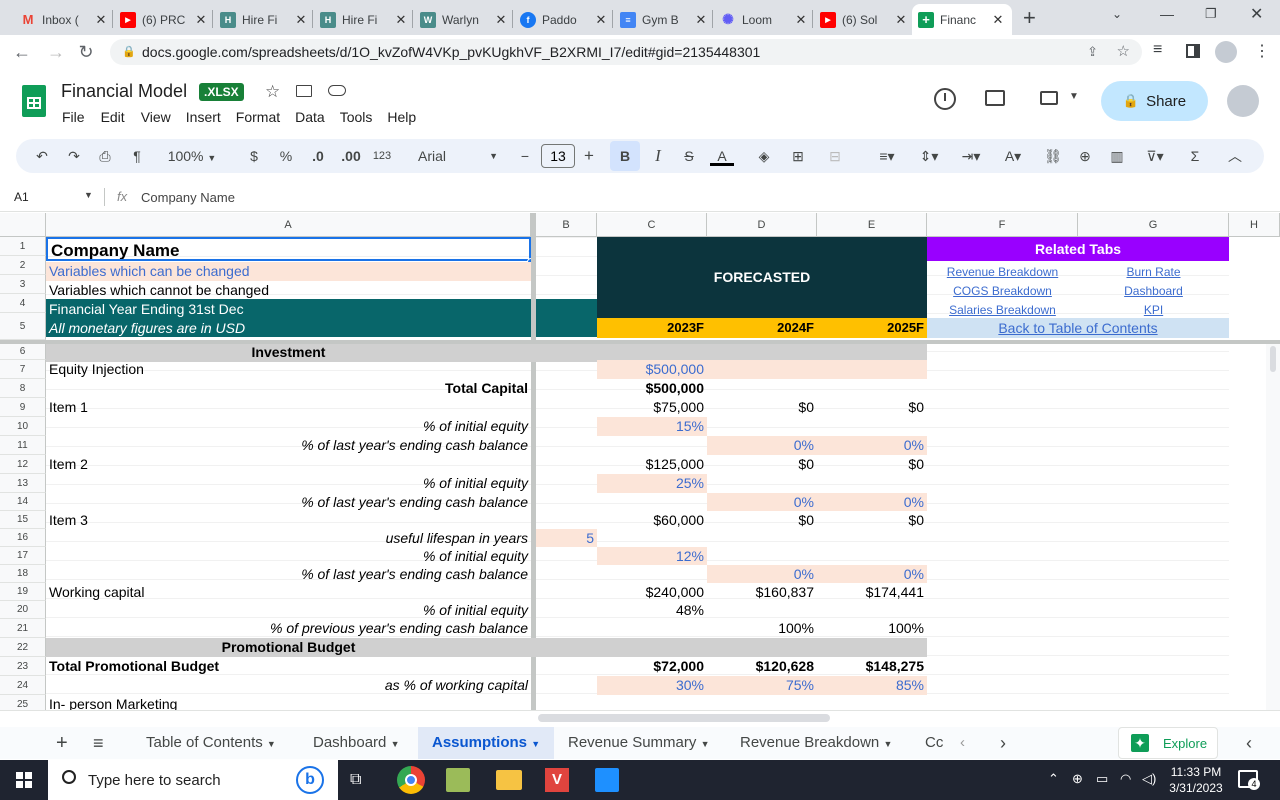  I want to click on as-pct-wc-2025: 85%, so click(872, 685).